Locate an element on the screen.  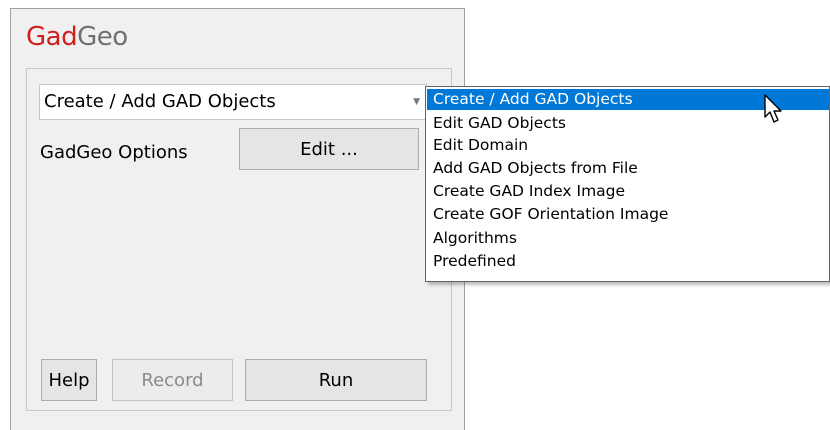
dropdown-item-predefined: Predefined is located at coordinates (628, 261).